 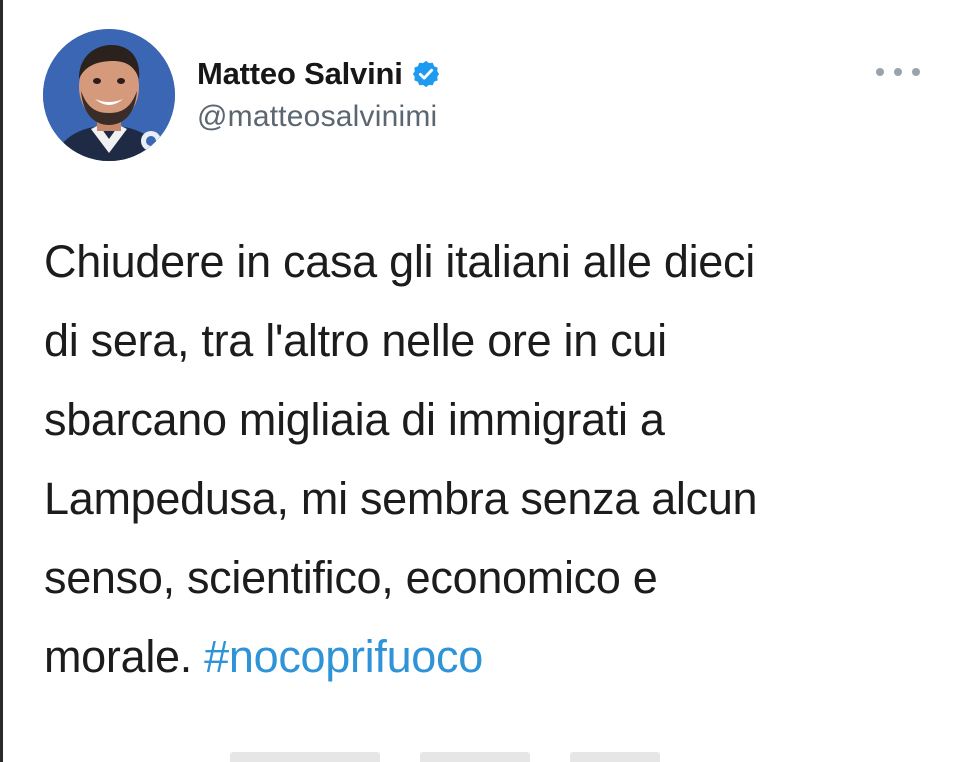 I want to click on verified-badge-icon, so click(x=426, y=74).